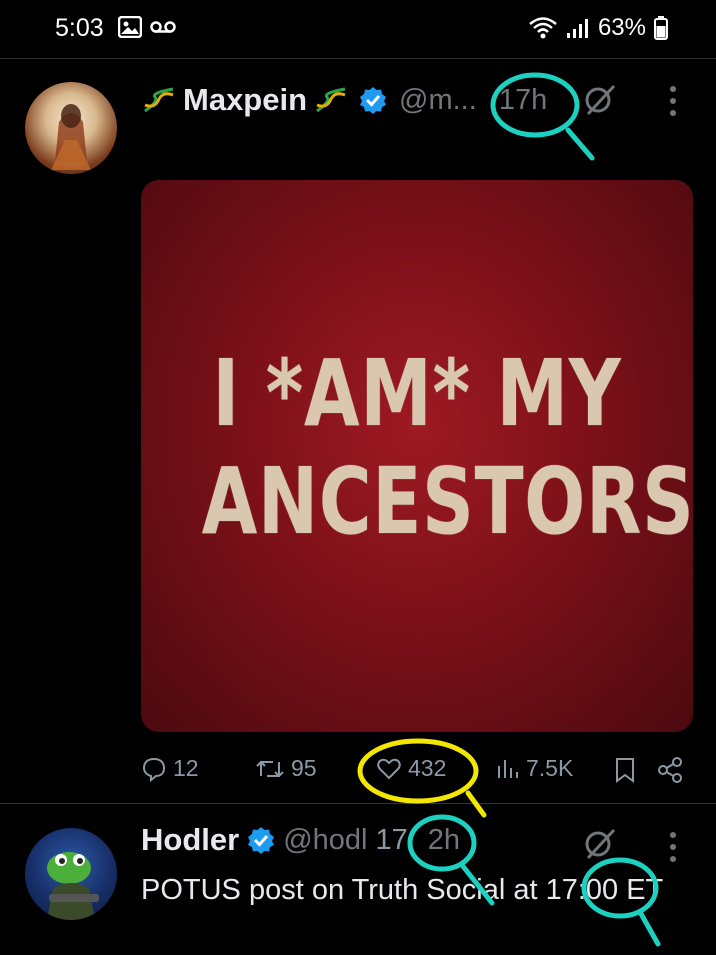  Describe the element at coordinates (245, 100) in the screenshot. I see `tweet1-display-name: Maxpein` at that location.